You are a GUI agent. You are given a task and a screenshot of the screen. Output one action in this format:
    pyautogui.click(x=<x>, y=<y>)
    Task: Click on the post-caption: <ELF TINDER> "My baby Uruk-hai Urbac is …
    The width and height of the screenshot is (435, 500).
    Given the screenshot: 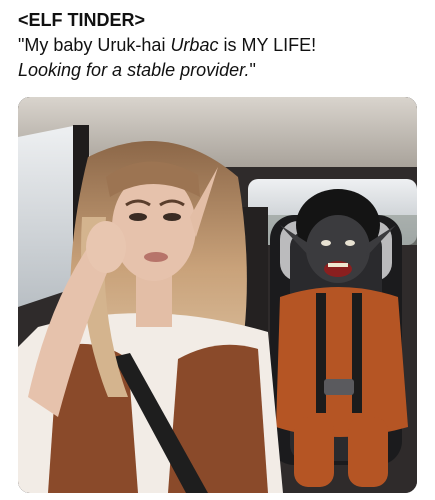 What is the action you would take?
    pyautogui.click(x=220, y=45)
    